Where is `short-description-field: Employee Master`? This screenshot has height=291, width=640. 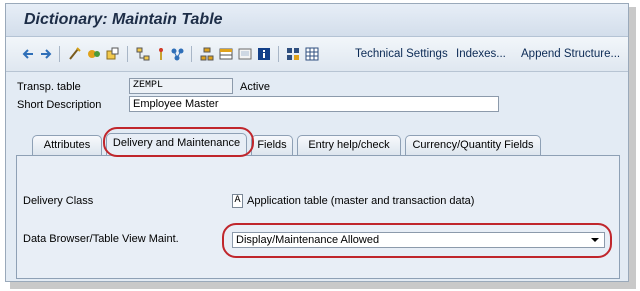
short-description-field: Employee Master is located at coordinates (314, 104).